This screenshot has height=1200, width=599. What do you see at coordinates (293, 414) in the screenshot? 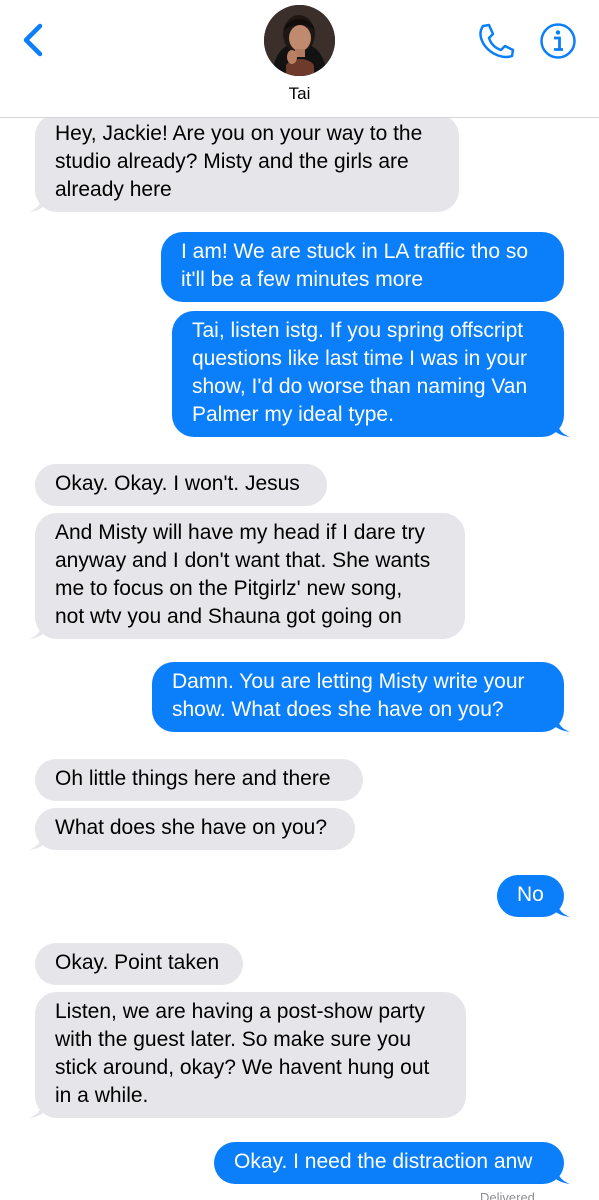
I see `message-line: Palmer my ideal type.` at bounding box center [293, 414].